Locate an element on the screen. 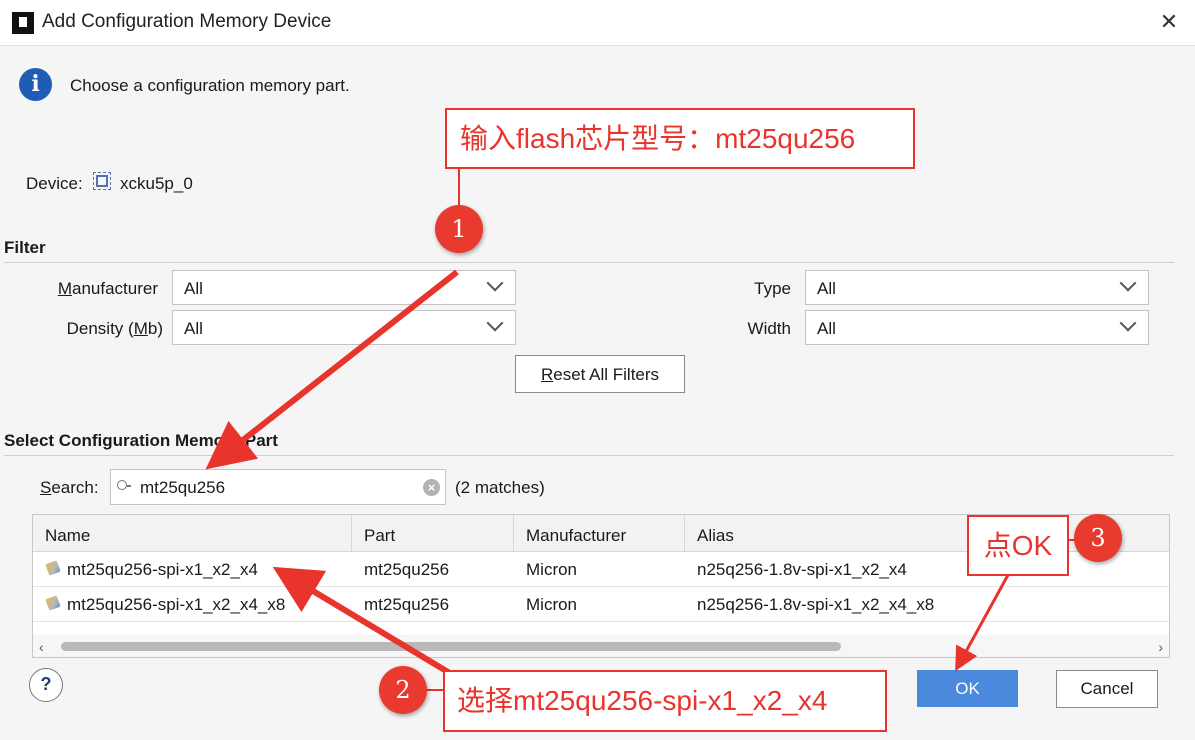 The width and height of the screenshot is (1195, 740). callout-step-2: 选择mt25qu256-spi-x1_x2_x4 is located at coordinates (665, 701).